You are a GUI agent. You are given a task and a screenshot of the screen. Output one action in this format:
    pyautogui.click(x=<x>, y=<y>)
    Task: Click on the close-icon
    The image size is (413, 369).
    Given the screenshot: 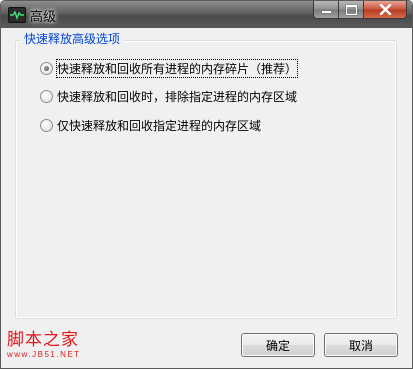 What is the action you would take?
    pyautogui.click(x=385, y=9)
    